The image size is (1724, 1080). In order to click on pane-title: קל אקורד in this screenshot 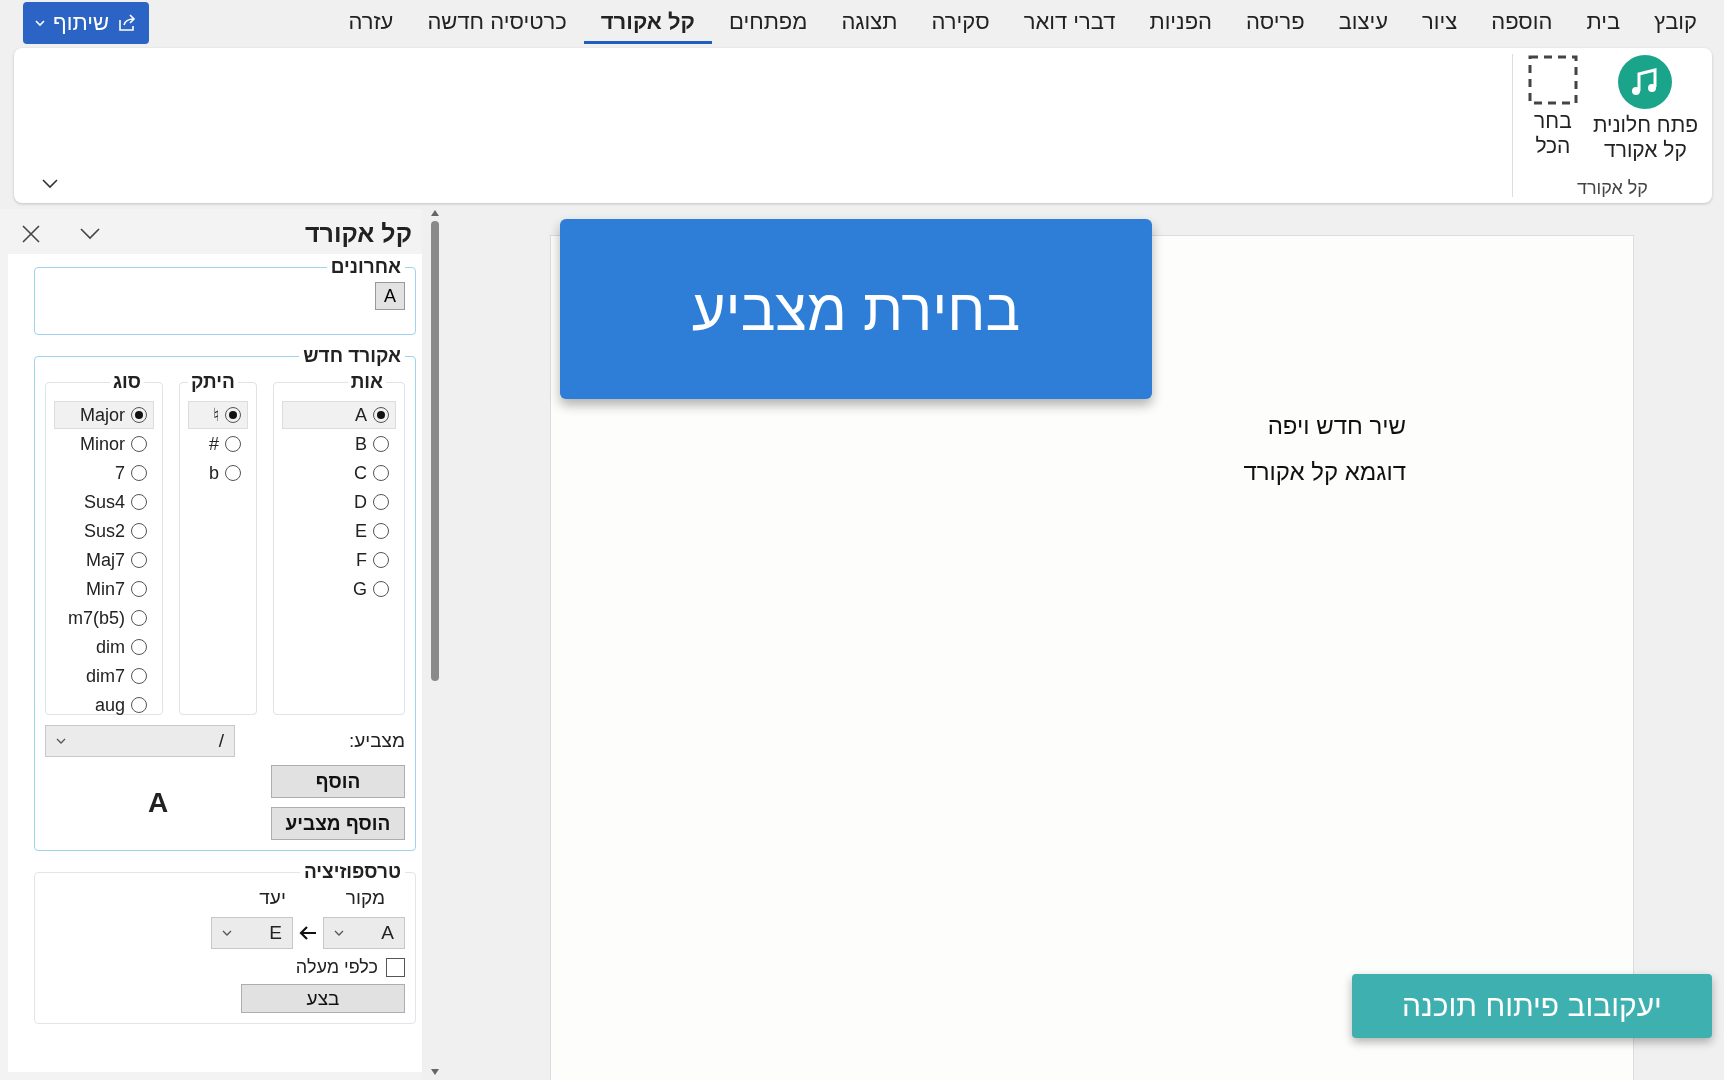, I will do `click(358, 233)`.